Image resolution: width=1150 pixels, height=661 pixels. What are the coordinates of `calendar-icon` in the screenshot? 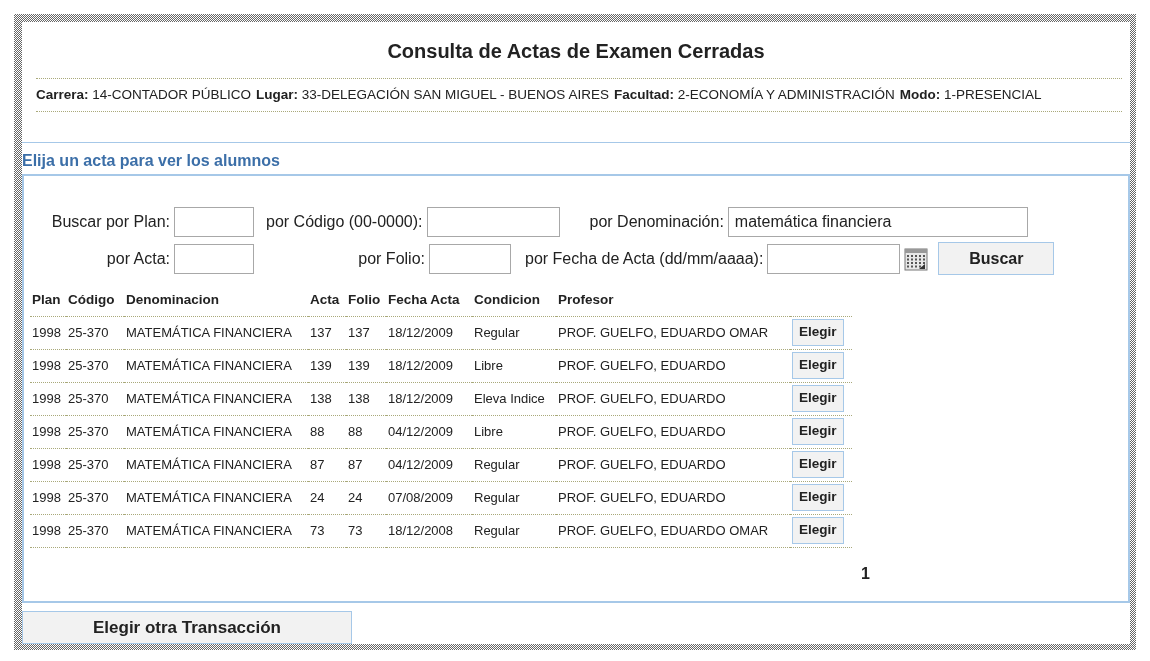 It's located at (916, 258).